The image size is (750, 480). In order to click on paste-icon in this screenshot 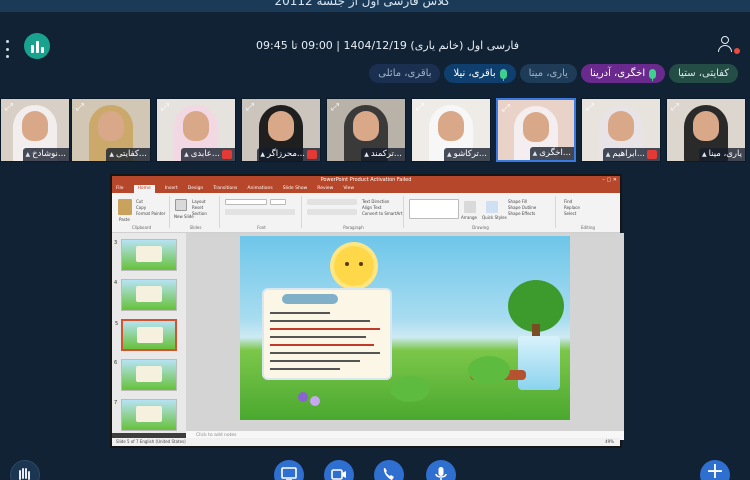, I will do `click(125, 207)`.